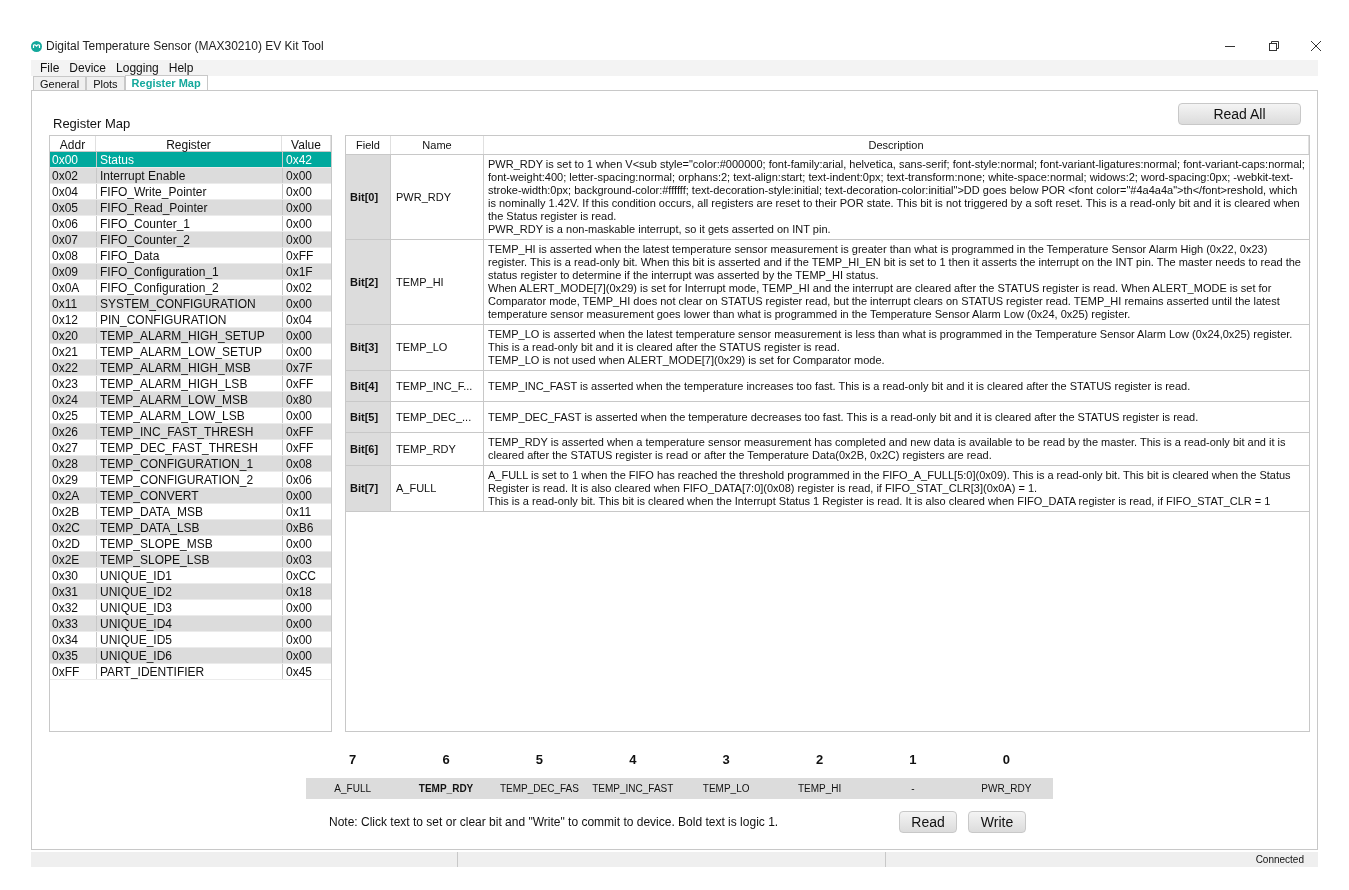 Image resolution: width=1349 pixels, height=890 pixels. I want to click on menu-item: Help, so click(181, 68).